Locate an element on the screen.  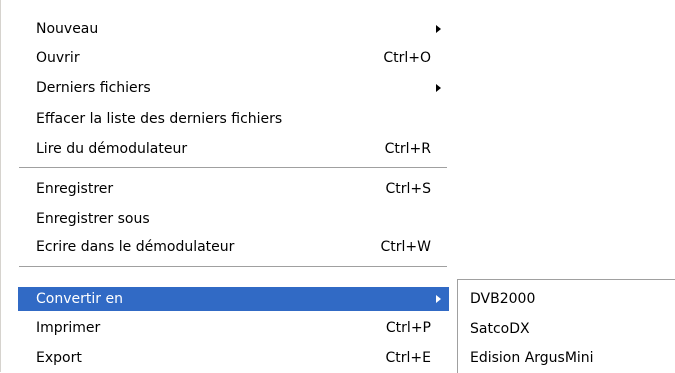
menu-item-label: Convertir en is located at coordinates (79, 299).